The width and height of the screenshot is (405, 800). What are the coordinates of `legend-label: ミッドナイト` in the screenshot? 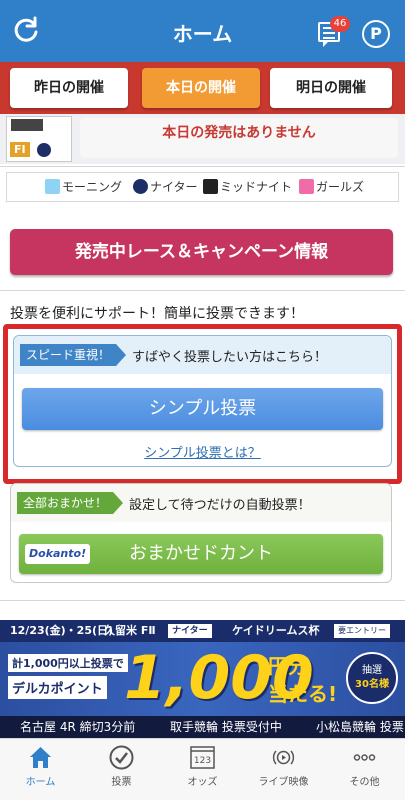 It's located at (256, 187).